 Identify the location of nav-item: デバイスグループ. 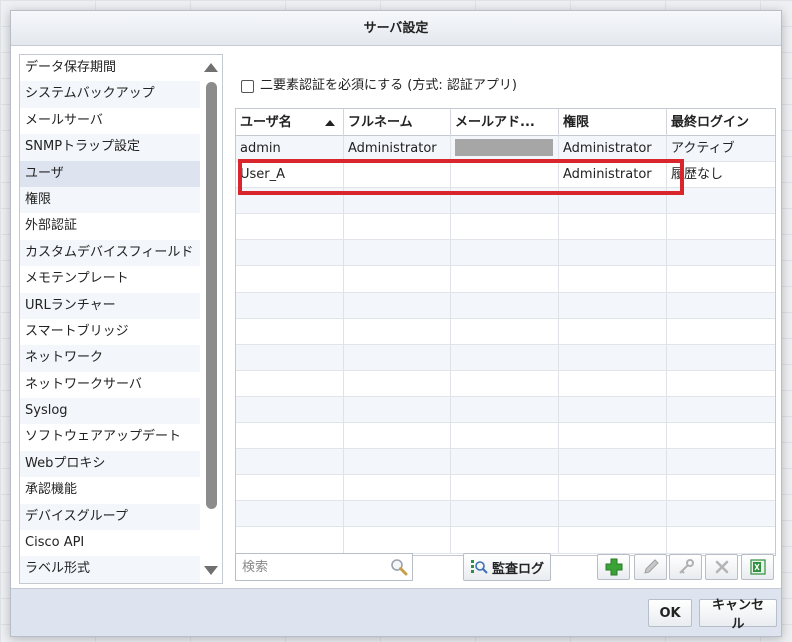
(110, 517).